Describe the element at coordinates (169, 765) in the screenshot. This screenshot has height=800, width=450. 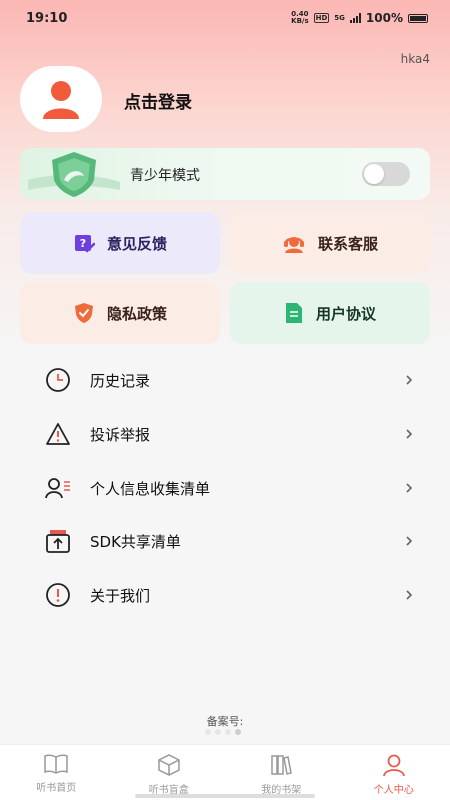
I see `box-icon` at that location.